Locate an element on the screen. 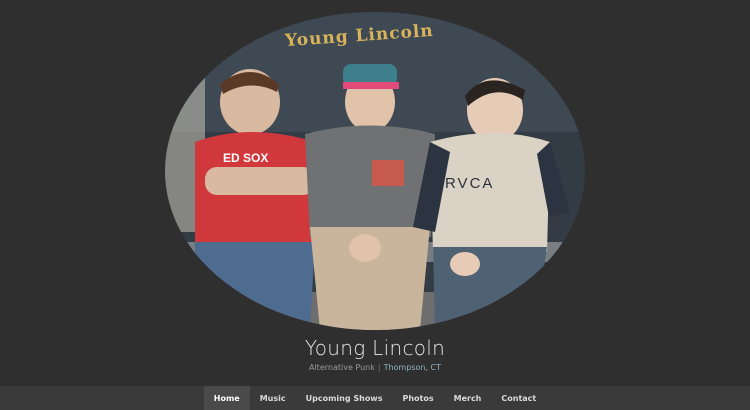  nav-item-merch: Merch is located at coordinates (468, 398).